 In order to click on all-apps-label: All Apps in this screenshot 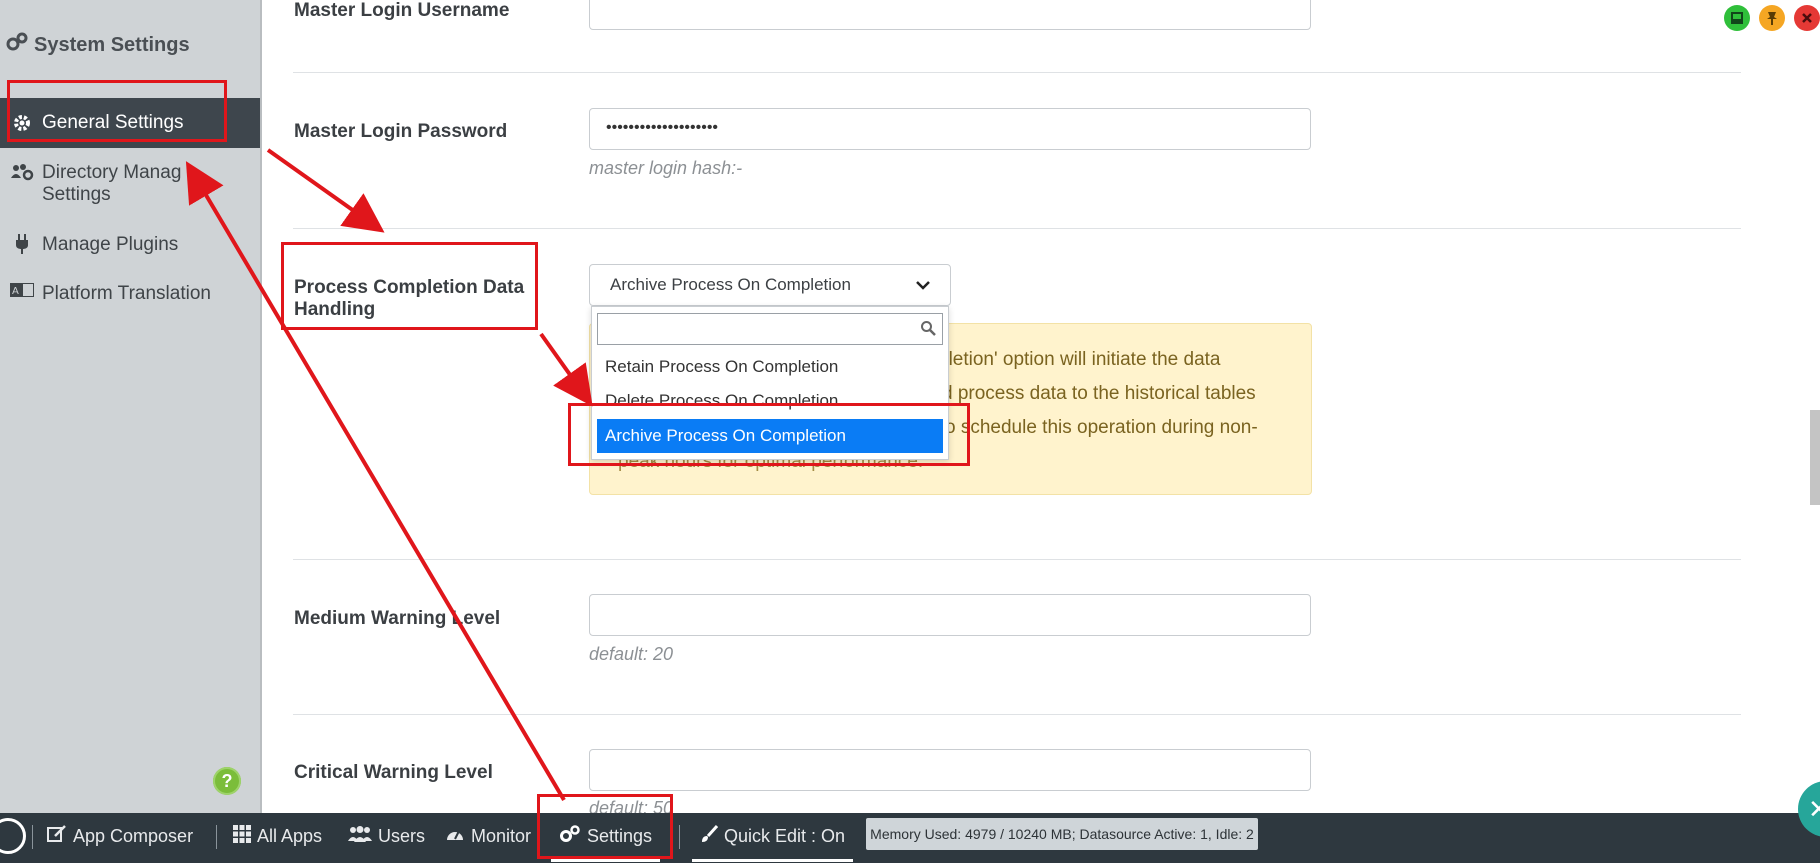, I will do `click(290, 835)`.